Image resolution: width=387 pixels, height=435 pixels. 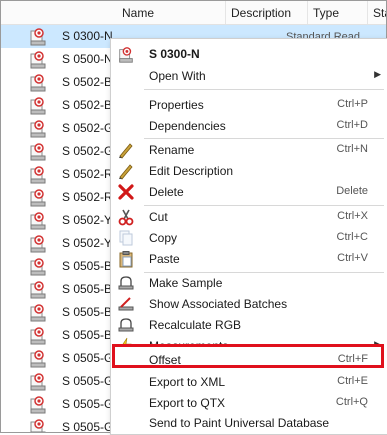 What do you see at coordinates (88, 358) in the screenshot?
I see `list-item-label: S 0505-G` at bounding box center [88, 358].